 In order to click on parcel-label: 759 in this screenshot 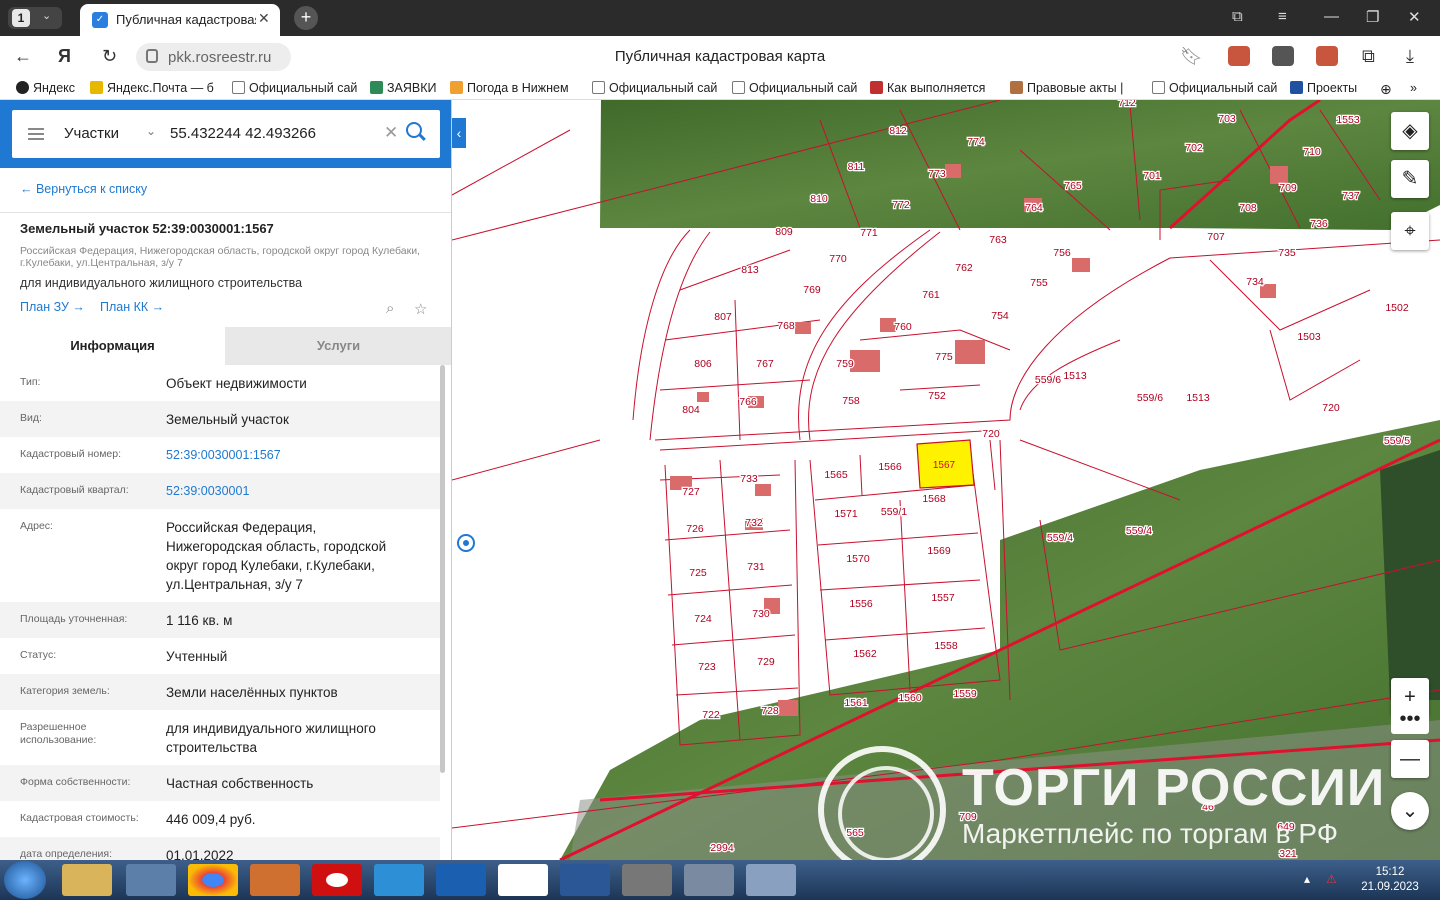, I will do `click(845, 364)`.